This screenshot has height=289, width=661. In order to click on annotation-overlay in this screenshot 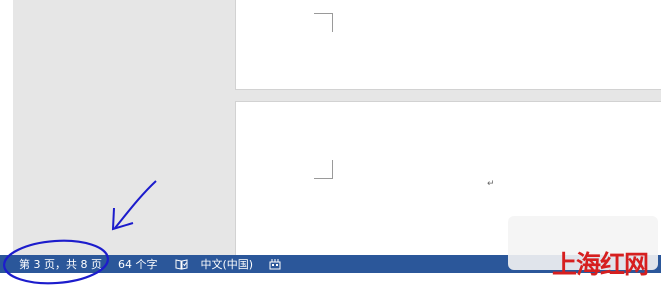, I will do `click(80, 232)`.